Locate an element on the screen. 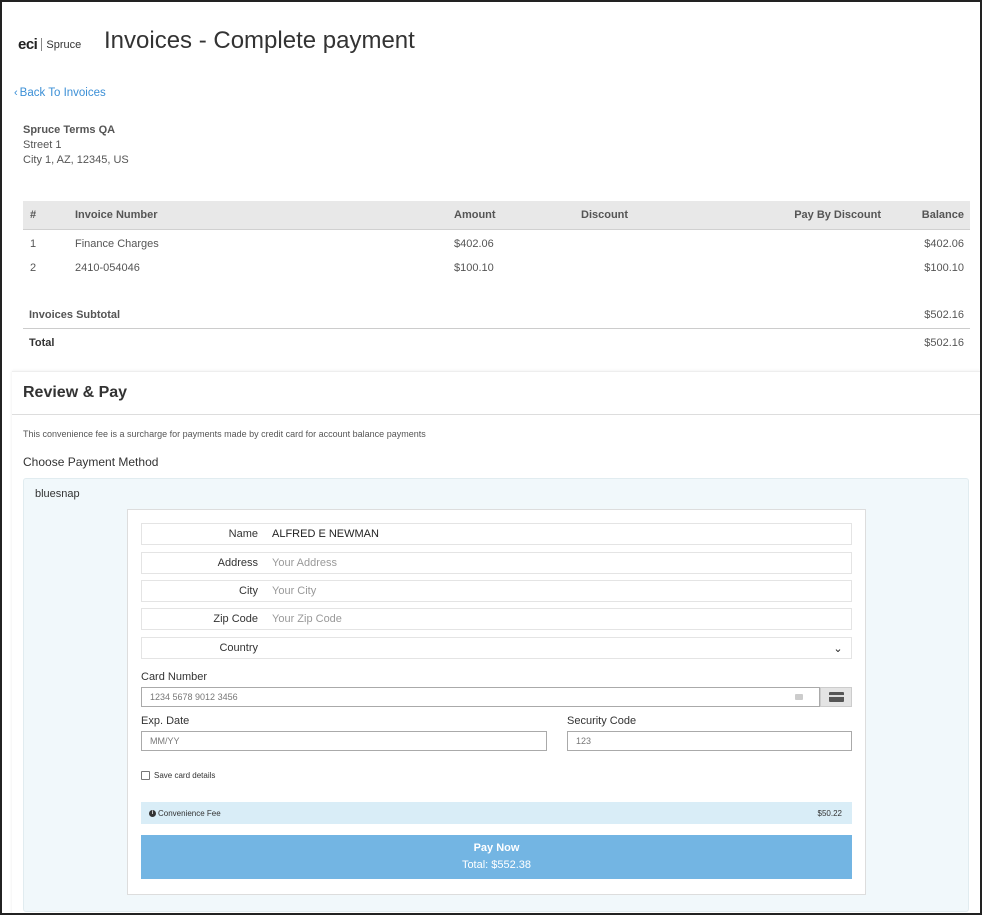 The height and width of the screenshot is (915, 982). page-title: Invoices - Complete payment is located at coordinates (259, 40).